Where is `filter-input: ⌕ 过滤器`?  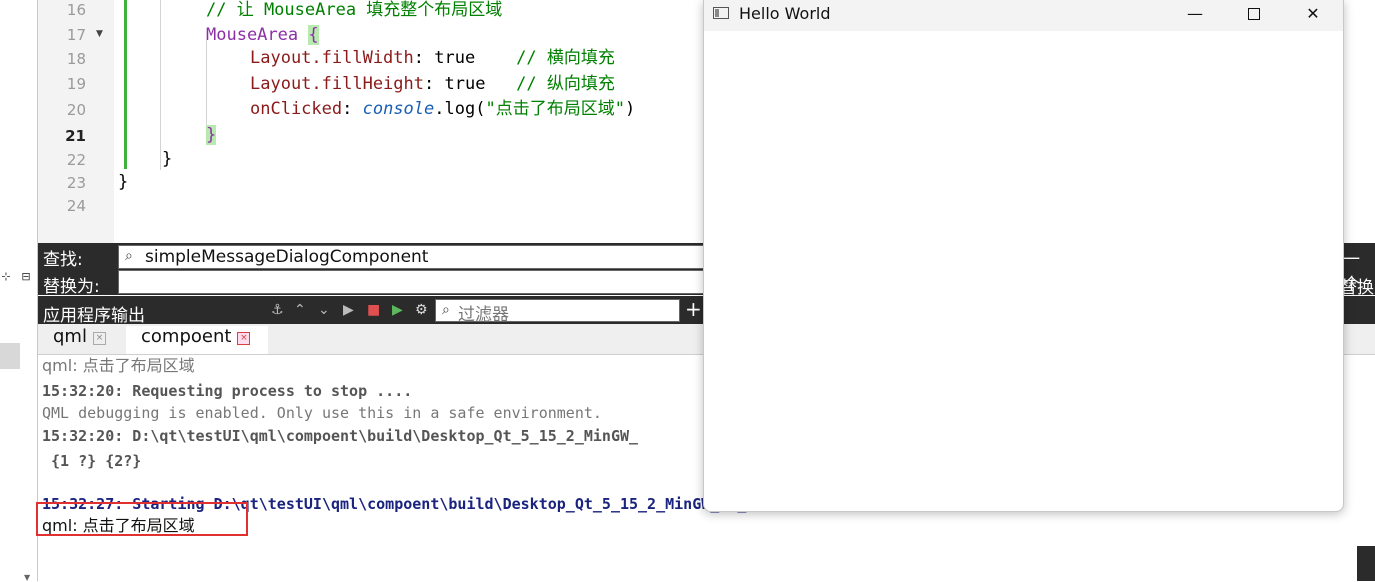 filter-input: ⌕ 过滤器 is located at coordinates (557, 312).